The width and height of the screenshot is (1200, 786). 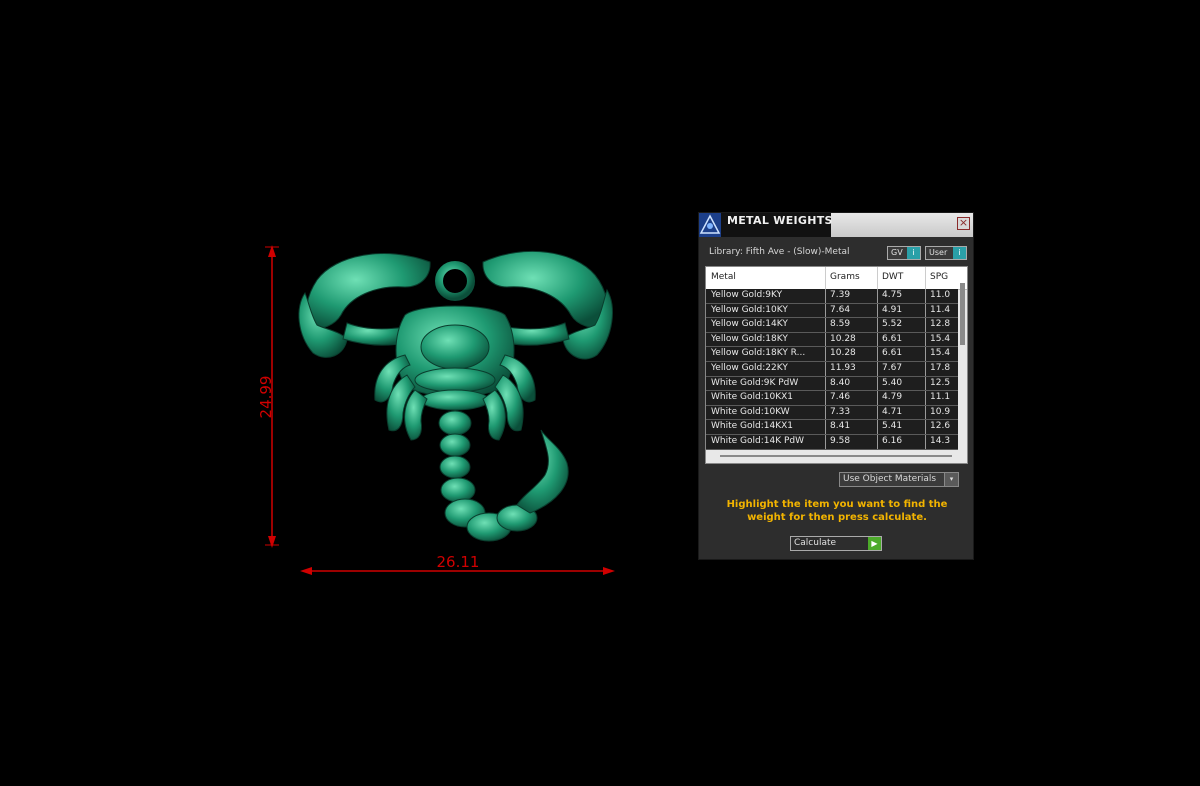 I want to click on close-icon: ×, so click(x=963, y=222).